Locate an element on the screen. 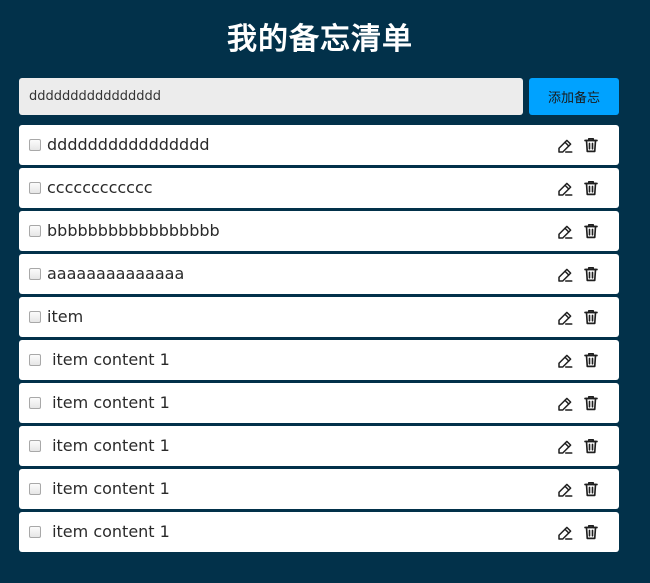  memo-item: dddddddddddddddd is located at coordinates (319, 145).